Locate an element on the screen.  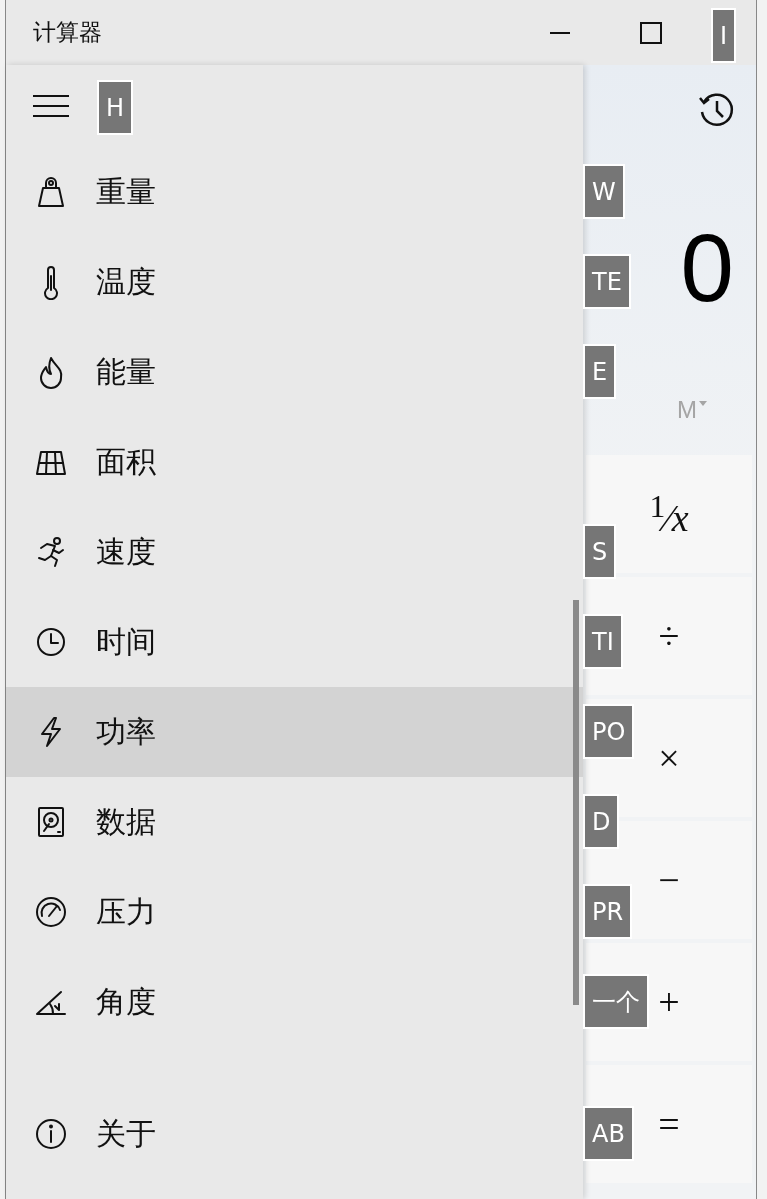
keytip-tooltip: PR is located at coordinates (608, 911).